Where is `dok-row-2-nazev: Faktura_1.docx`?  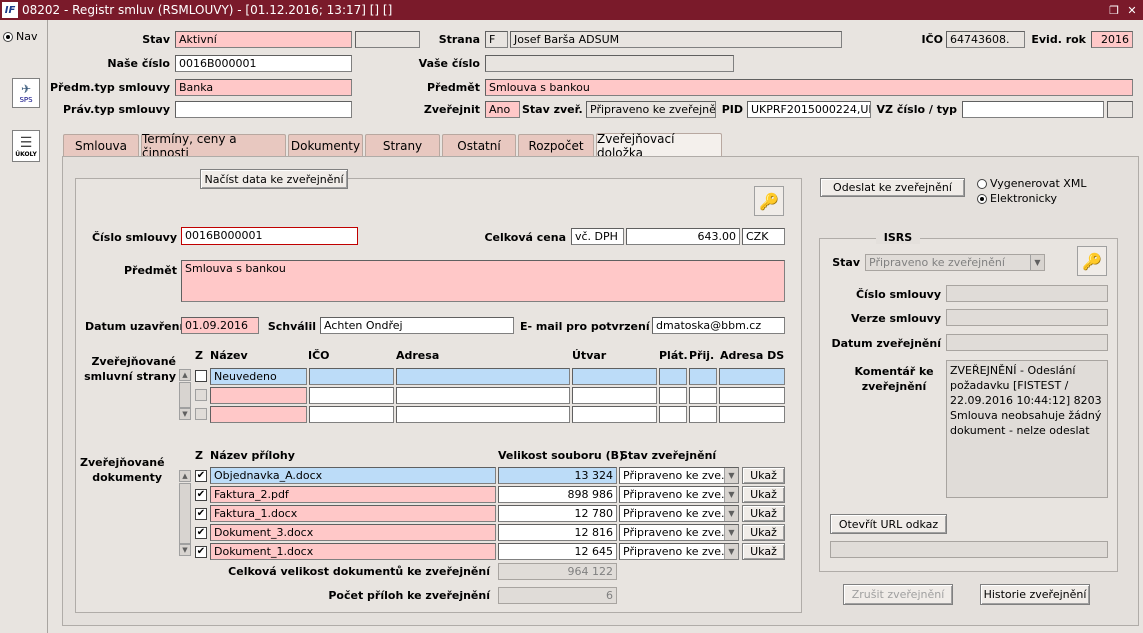 dok-row-2-nazev: Faktura_1.docx is located at coordinates (353, 513).